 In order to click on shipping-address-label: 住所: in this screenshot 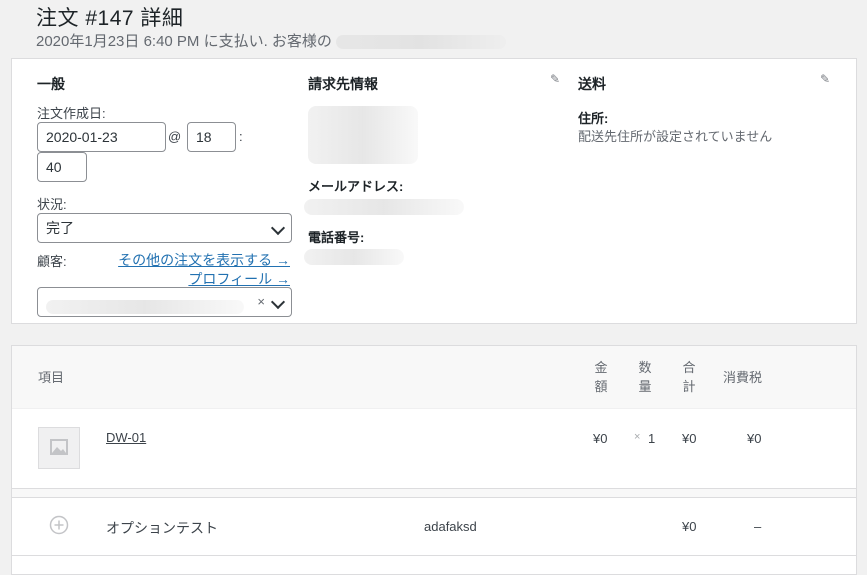, I will do `click(593, 118)`.